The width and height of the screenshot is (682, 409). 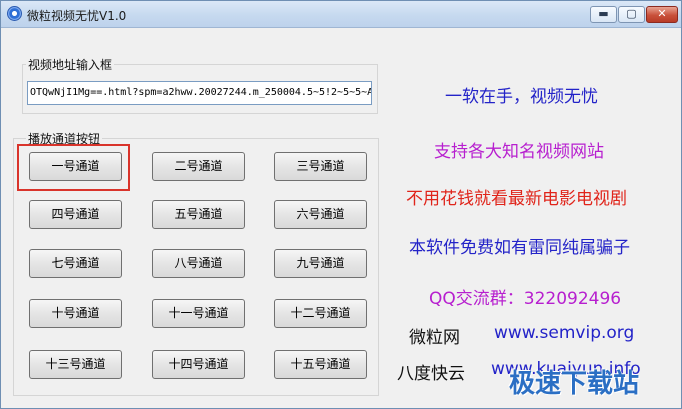 What do you see at coordinates (662, 14) in the screenshot?
I see `close-button: ✕` at bounding box center [662, 14].